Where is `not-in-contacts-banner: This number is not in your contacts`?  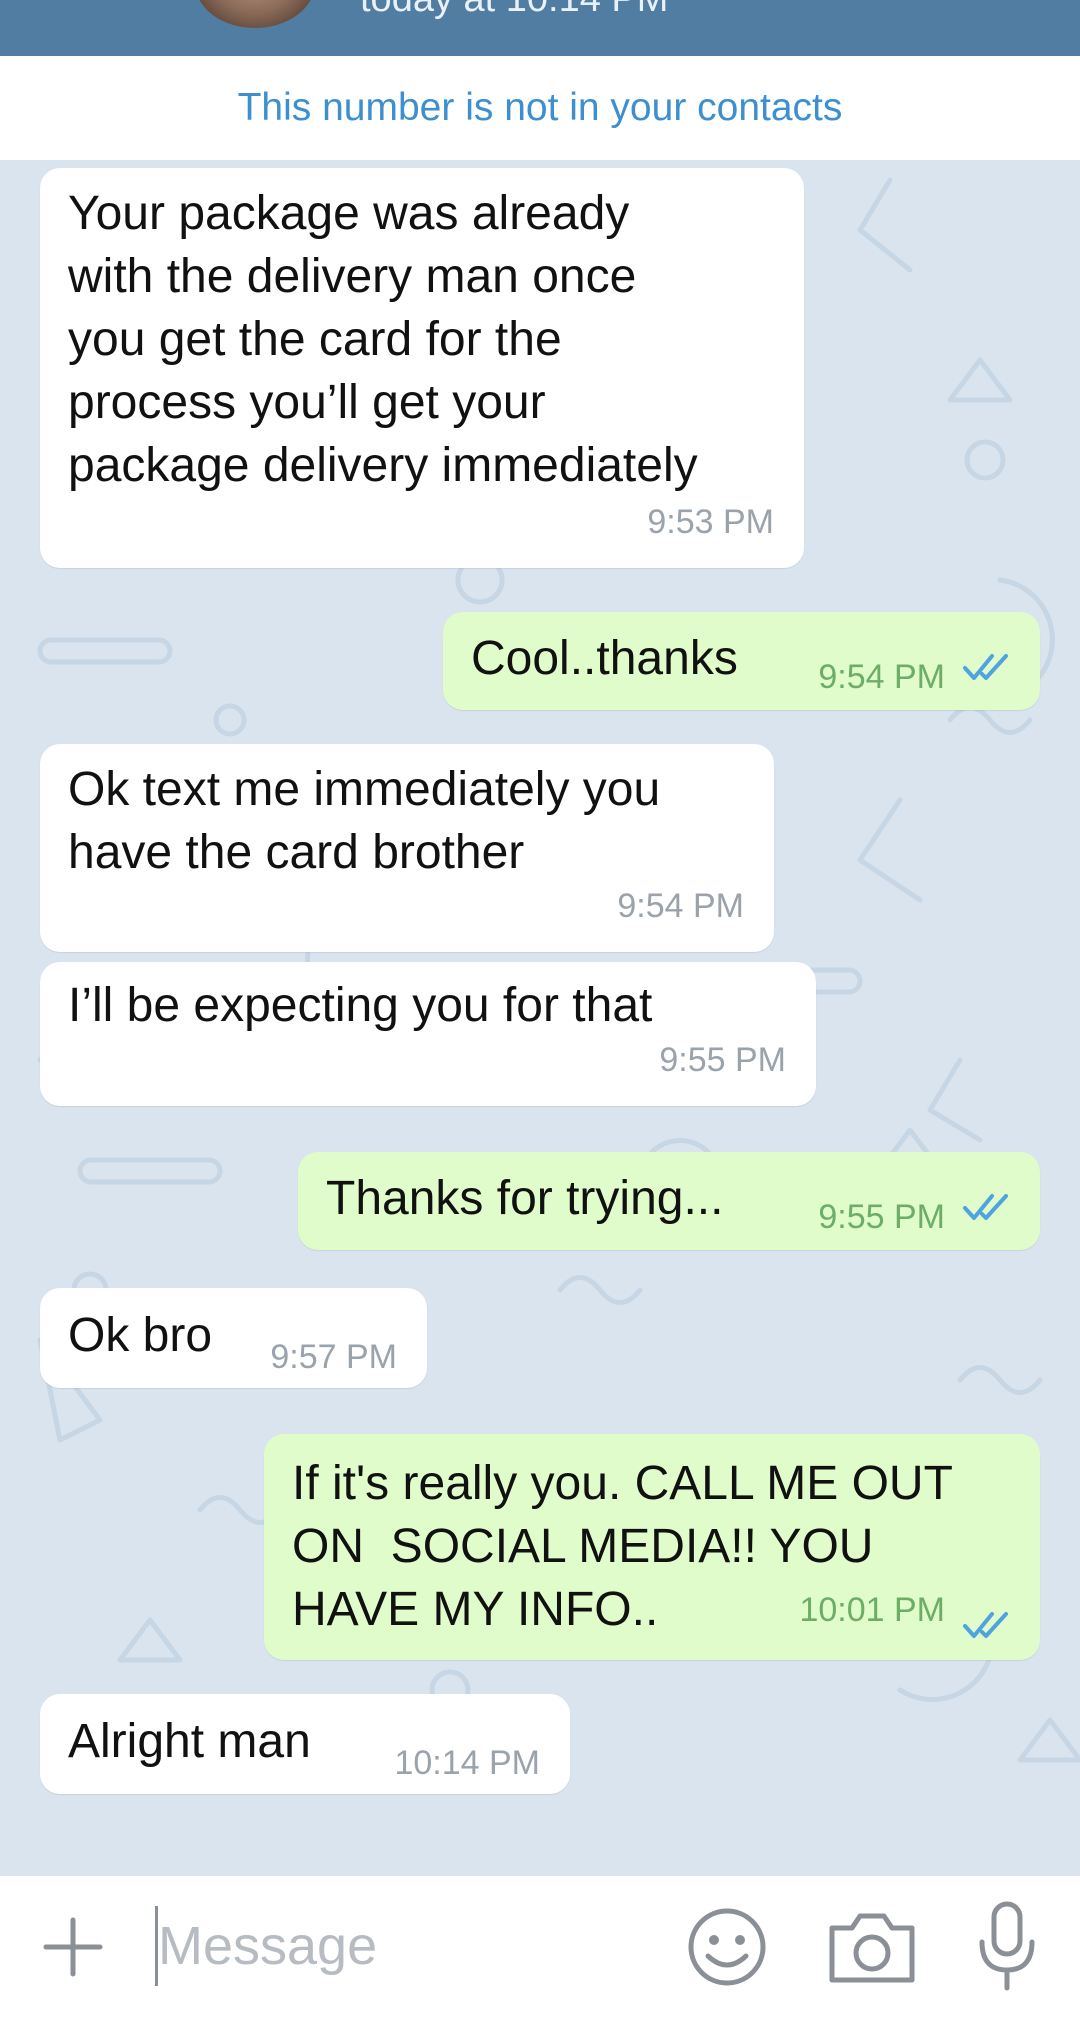
not-in-contacts-banner: This number is not in your contacts is located at coordinates (540, 108).